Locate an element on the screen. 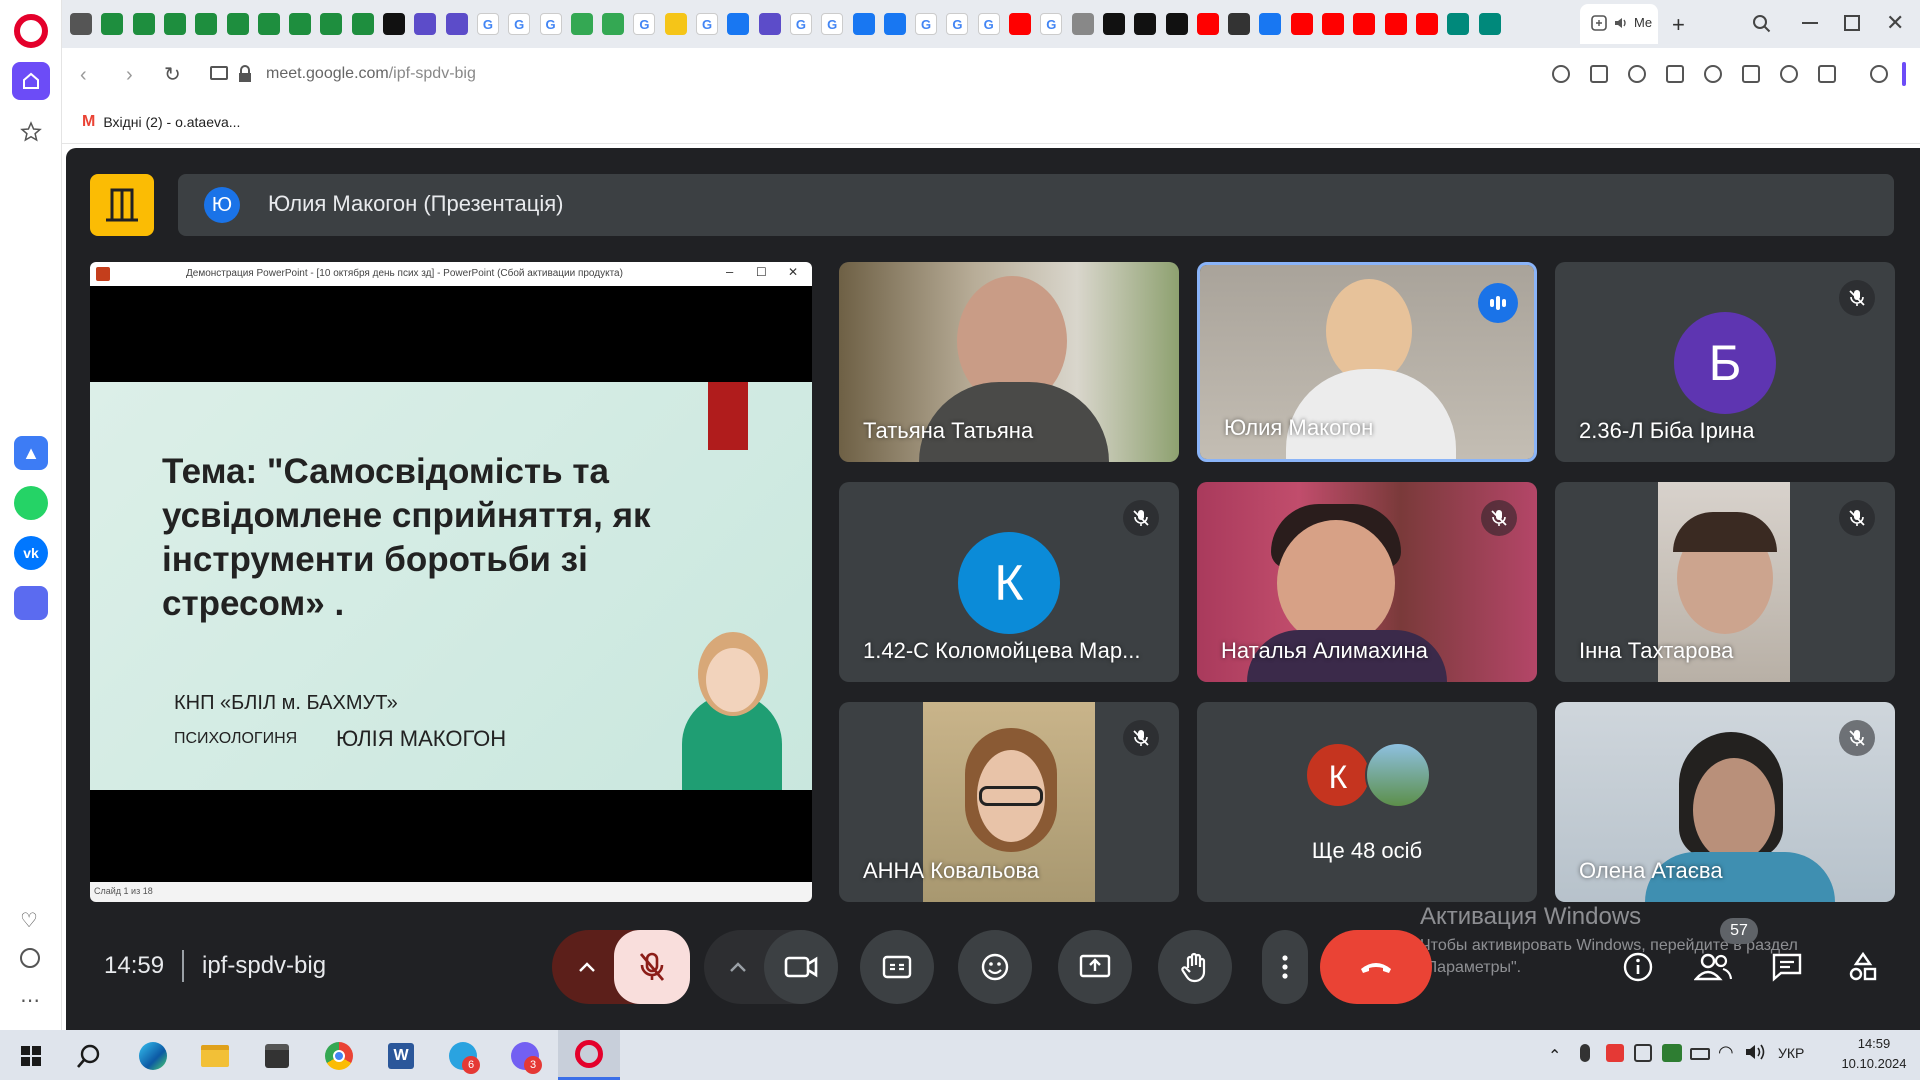 The height and width of the screenshot is (1080, 1920). sidebar-toggle-icon is located at coordinates (1904, 74).